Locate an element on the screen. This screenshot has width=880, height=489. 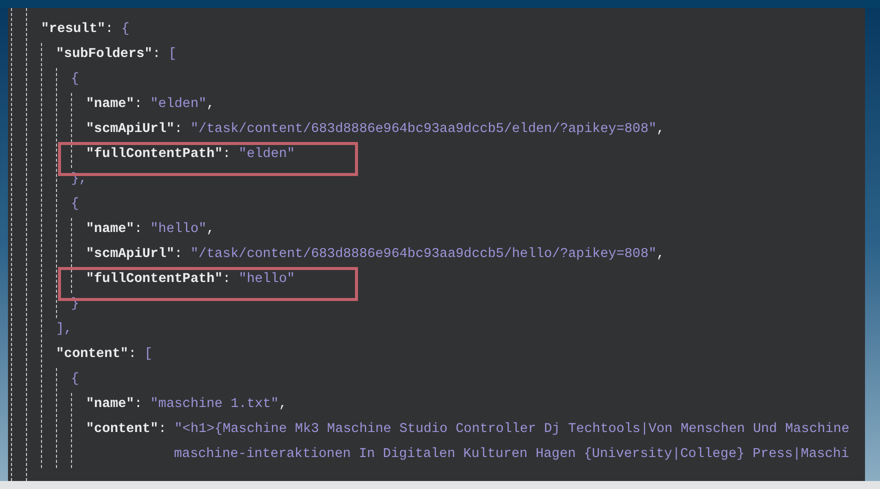
closing-bracket: ], is located at coordinates (64, 330).